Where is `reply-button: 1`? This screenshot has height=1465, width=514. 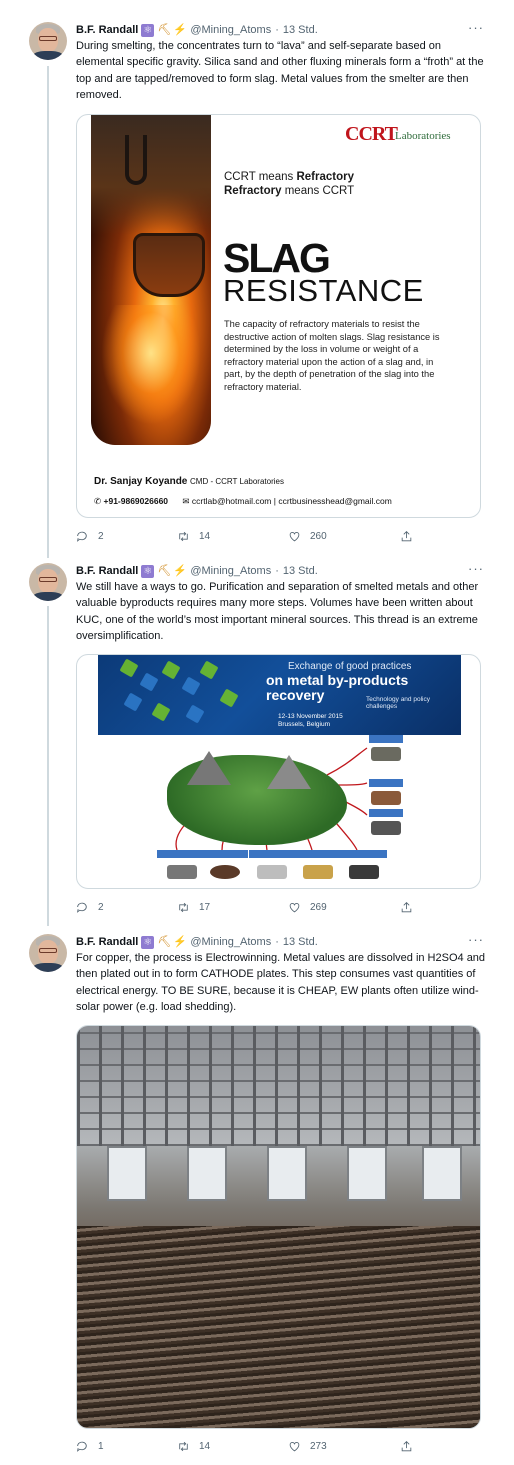 reply-button: 1 is located at coordinates (90, 1446).